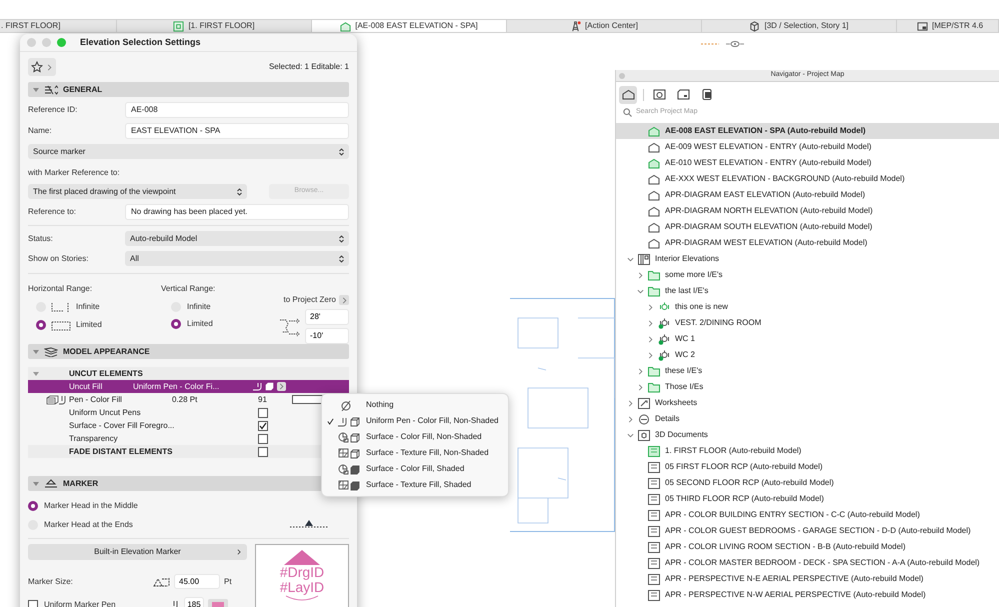  Describe the element at coordinates (807, 547) in the screenshot. I see `tree-item: APR - COLOR LIVING ROOM SECTION - B-B (Auto-rebuild Model)` at that location.